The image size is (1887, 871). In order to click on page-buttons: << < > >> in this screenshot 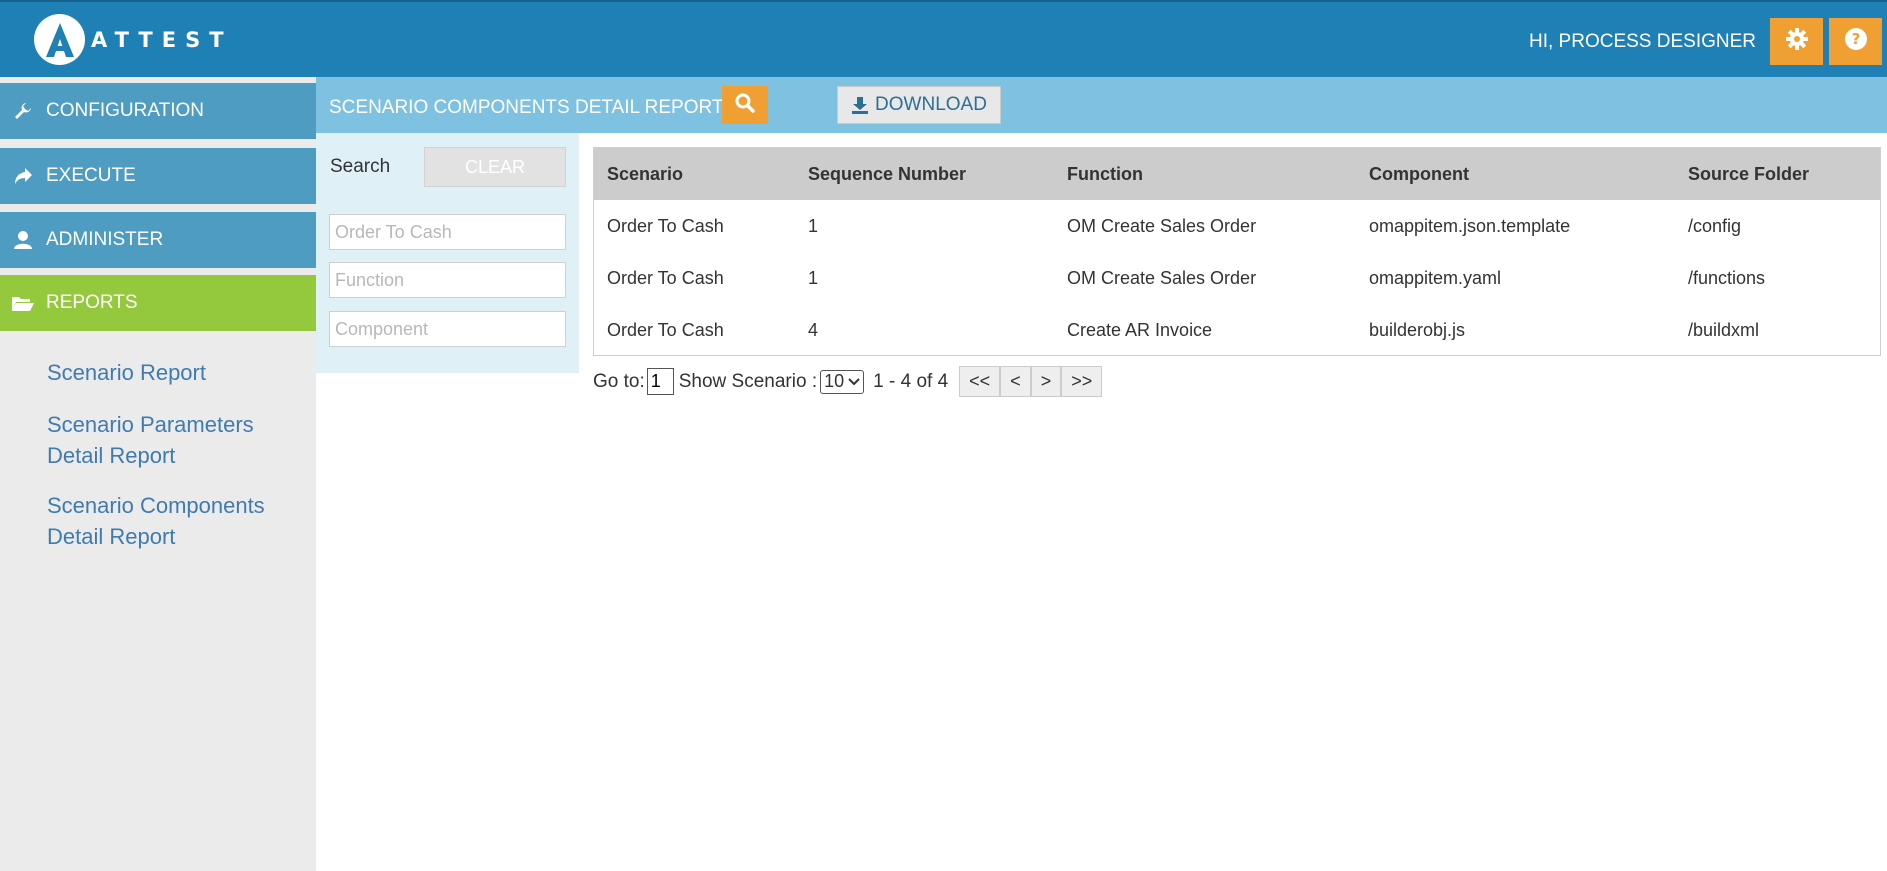, I will do `click(1031, 381)`.